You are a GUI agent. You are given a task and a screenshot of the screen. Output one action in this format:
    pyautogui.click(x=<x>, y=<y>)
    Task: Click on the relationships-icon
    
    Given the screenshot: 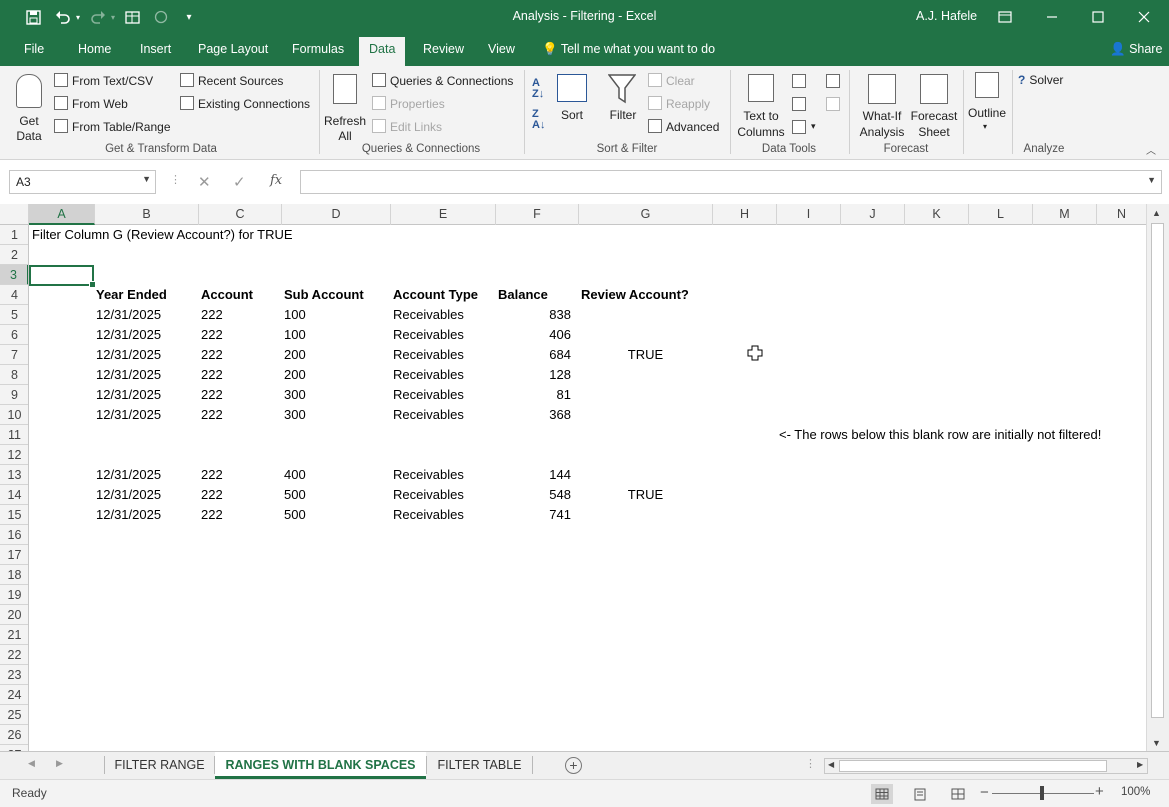 What is the action you would take?
    pyautogui.click(x=833, y=104)
    